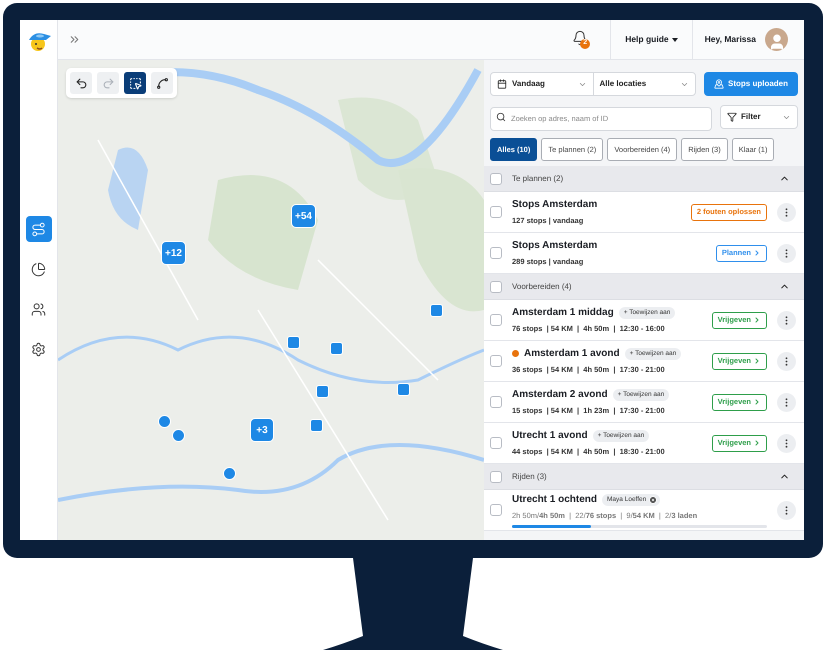 The width and height of the screenshot is (826, 652). I want to click on search-icon, so click(501, 117).